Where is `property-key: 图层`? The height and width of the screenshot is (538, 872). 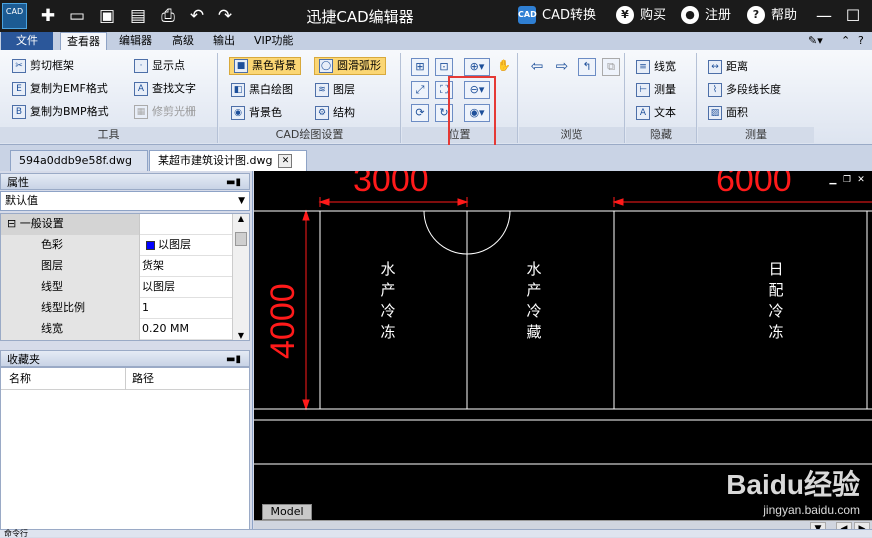 property-key: 图层 is located at coordinates (70, 266).